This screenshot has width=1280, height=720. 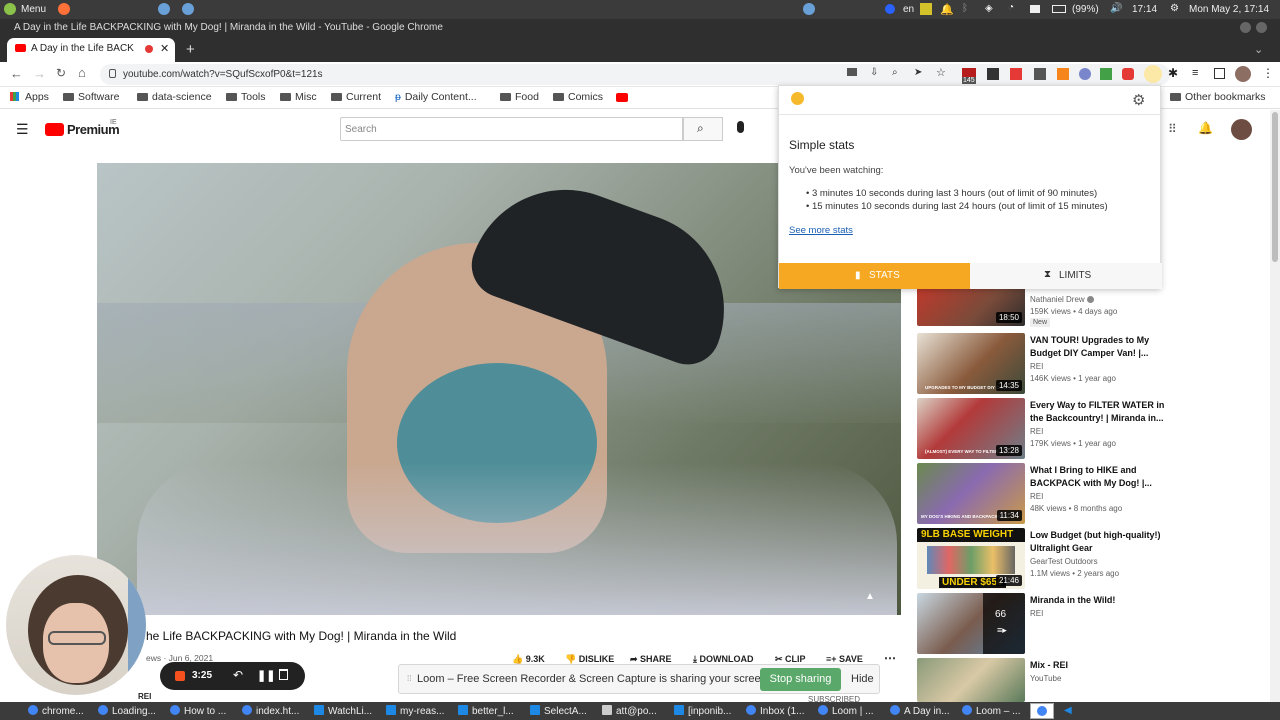 What do you see at coordinates (740, 127) in the screenshot?
I see `microphone-icon` at bounding box center [740, 127].